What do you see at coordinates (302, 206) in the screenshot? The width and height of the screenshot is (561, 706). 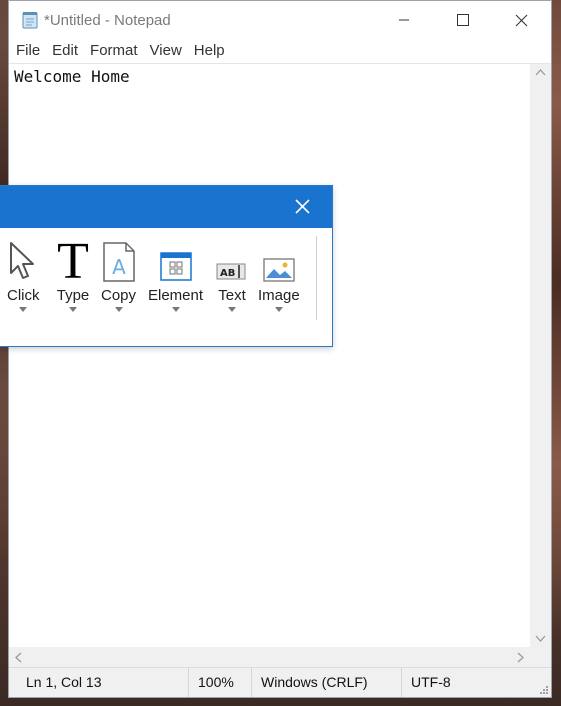 I see `toolbar-close-icon` at bounding box center [302, 206].